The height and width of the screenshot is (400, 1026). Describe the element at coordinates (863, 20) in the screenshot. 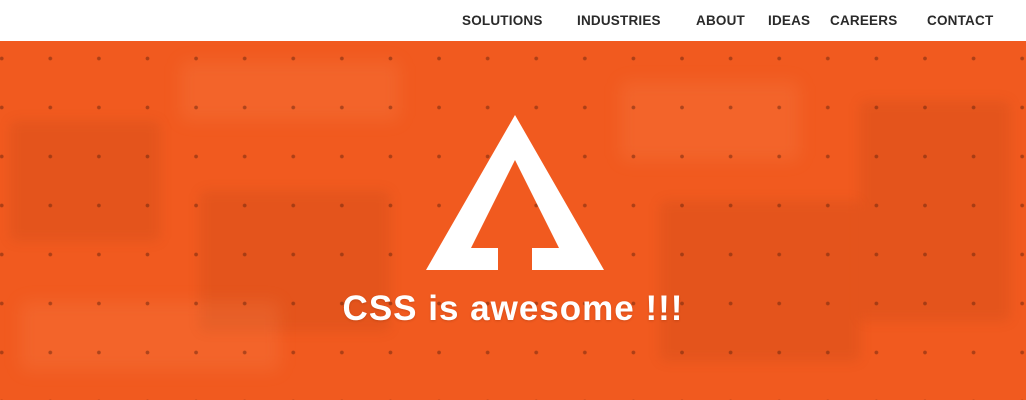

I see `nav-item-careers: CAREERS` at that location.